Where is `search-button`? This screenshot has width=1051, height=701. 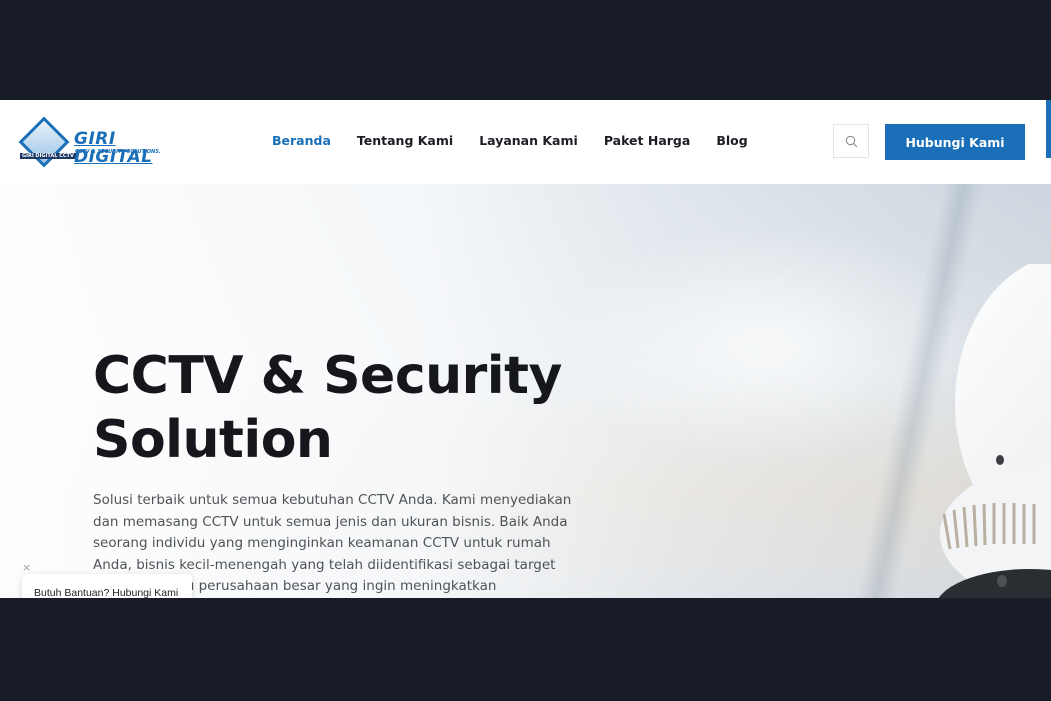 search-button is located at coordinates (851, 141).